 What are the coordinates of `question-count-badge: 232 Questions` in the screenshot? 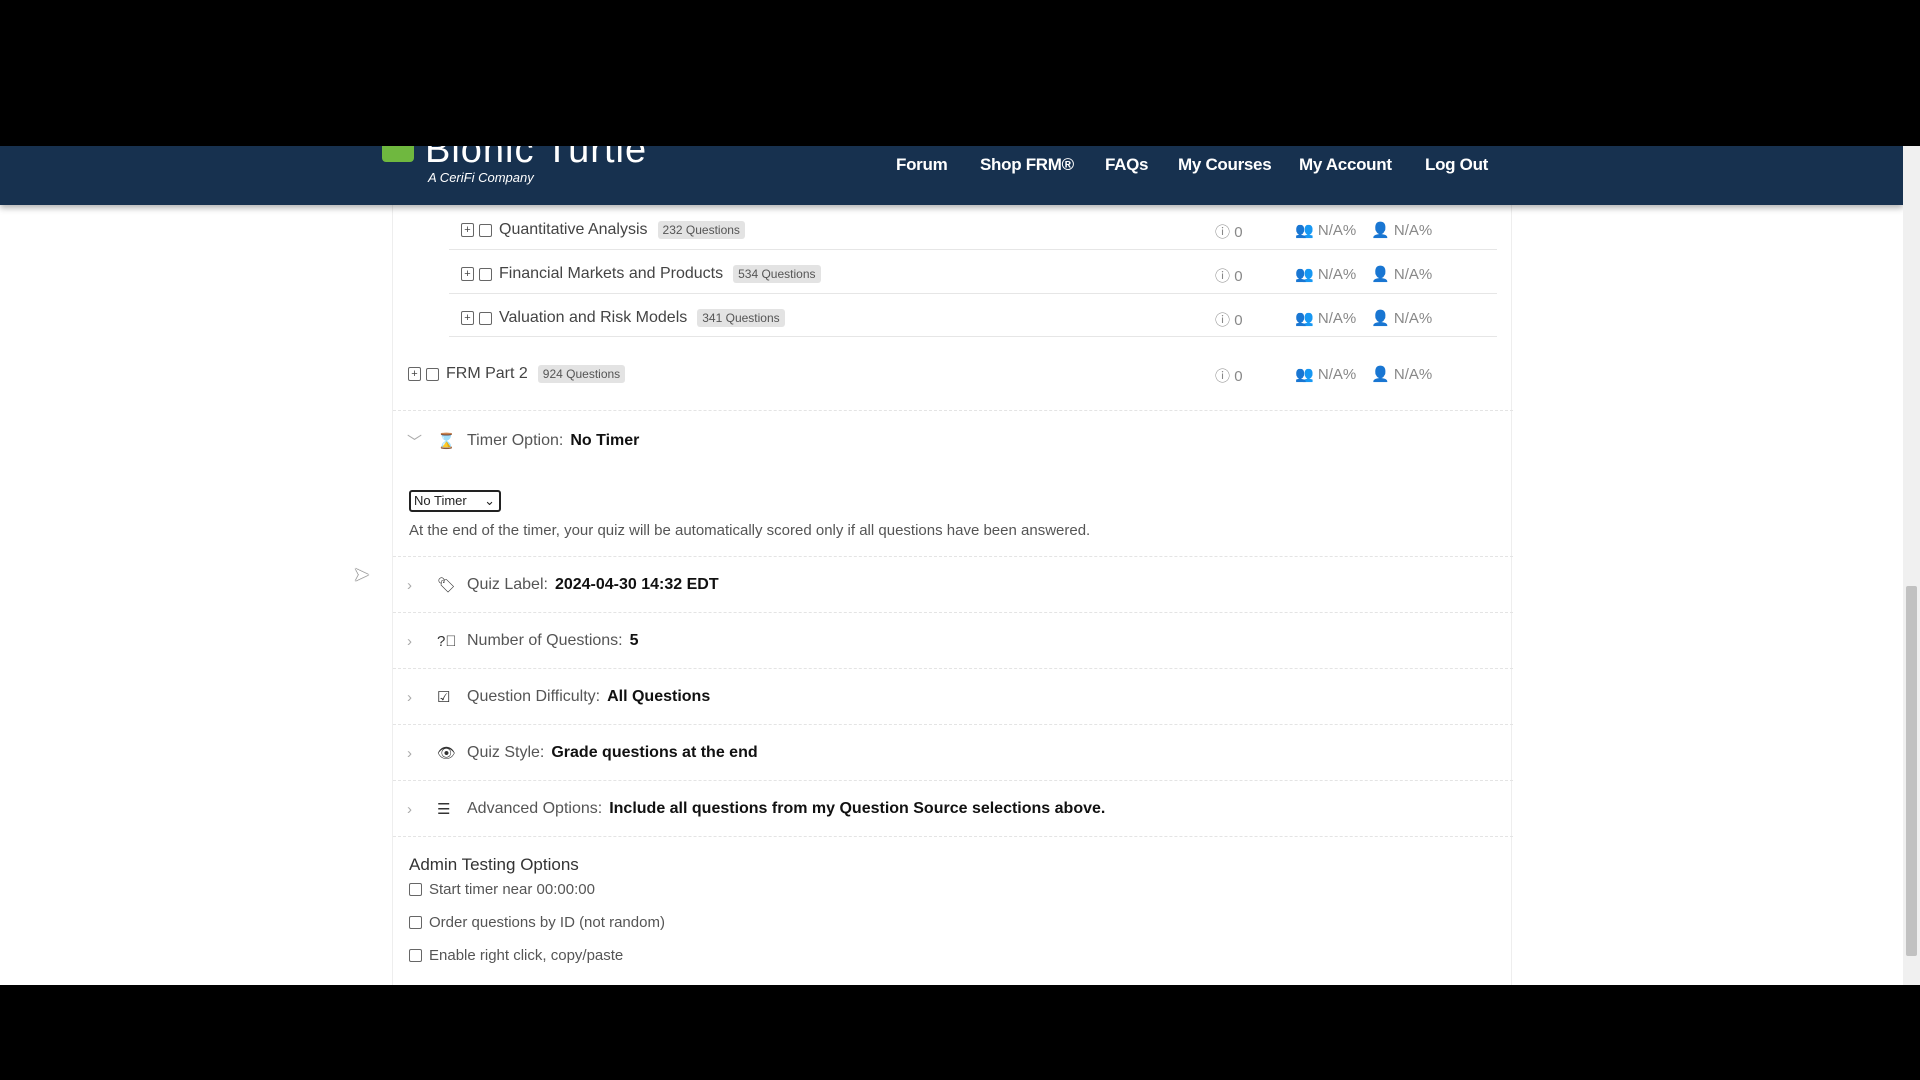 It's located at (701, 230).